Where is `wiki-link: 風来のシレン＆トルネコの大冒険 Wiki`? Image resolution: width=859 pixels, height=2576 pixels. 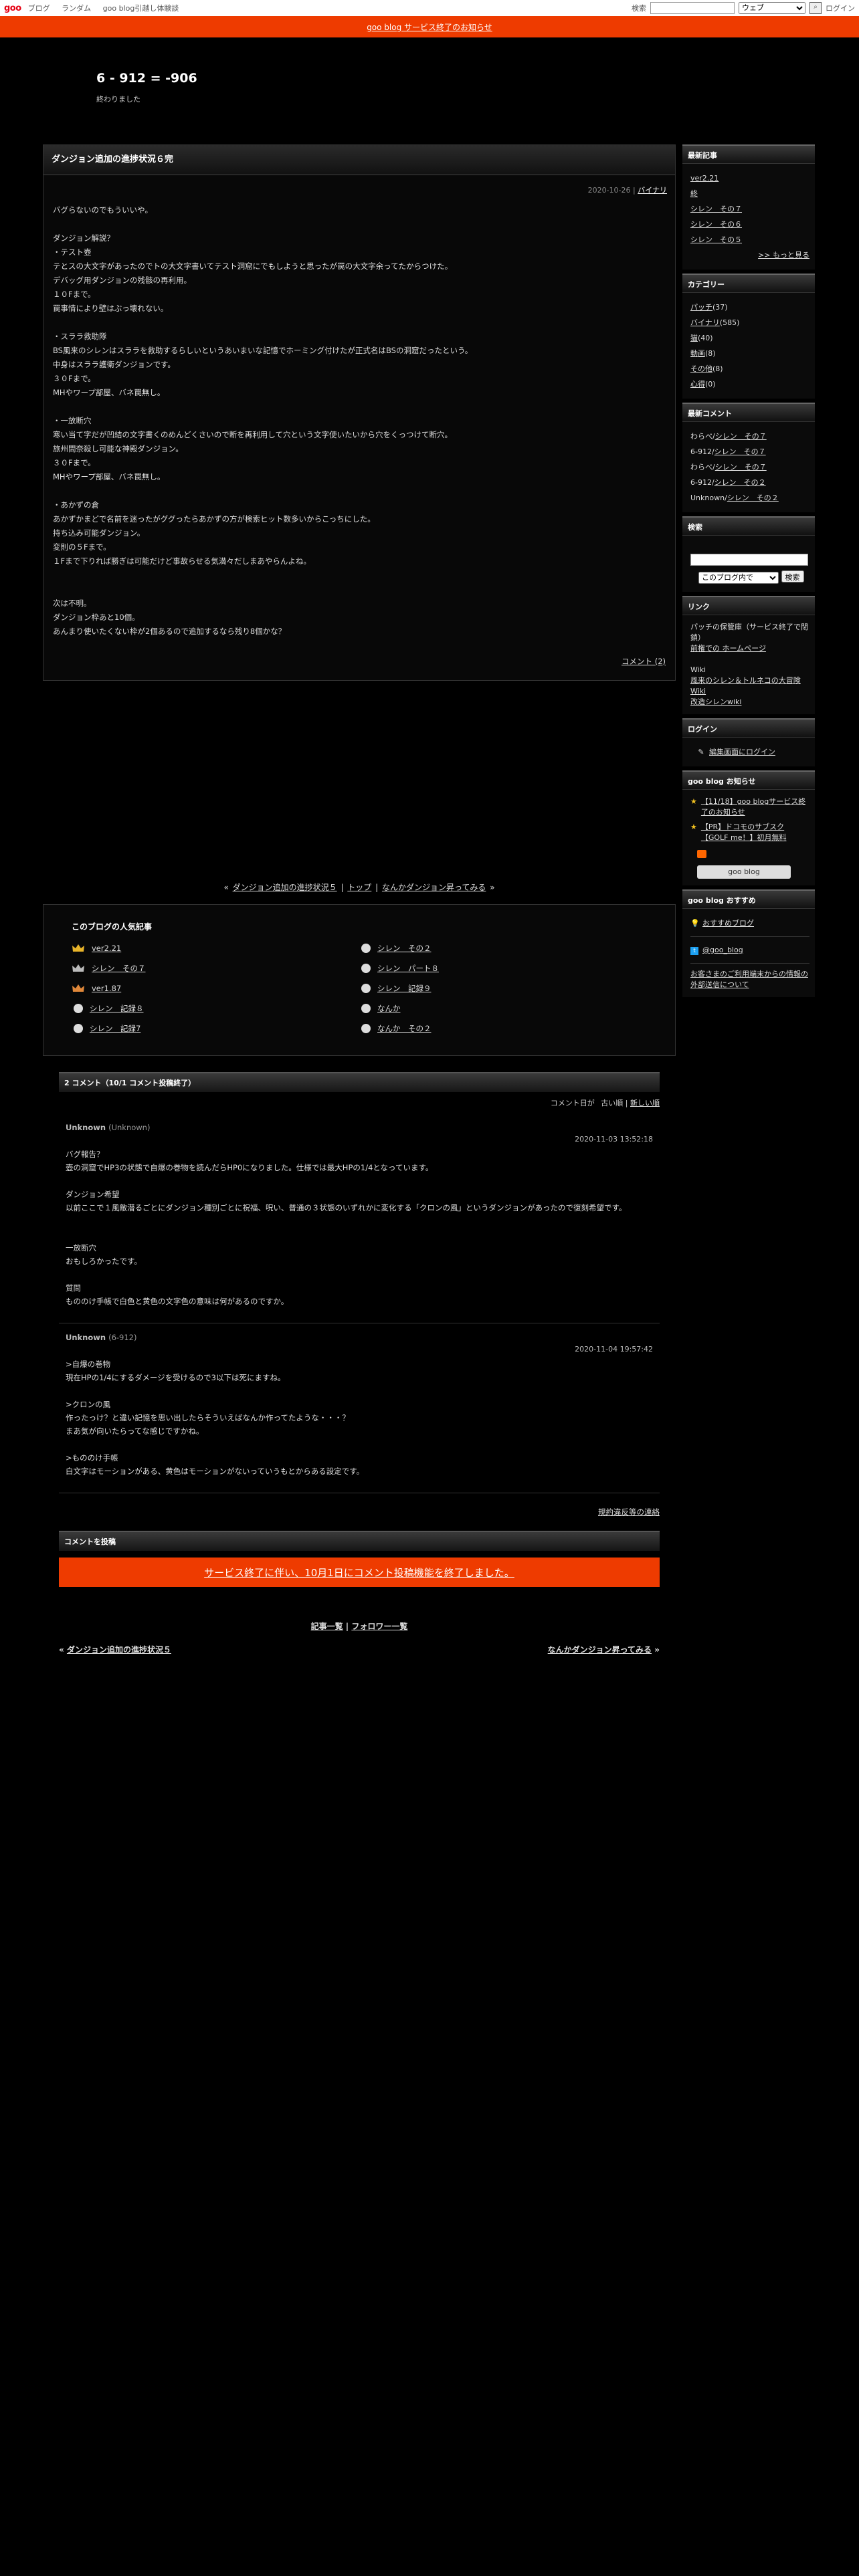 wiki-link: 風来のシレン＆トルネコの大冒険 Wiki is located at coordinates (745, 685).